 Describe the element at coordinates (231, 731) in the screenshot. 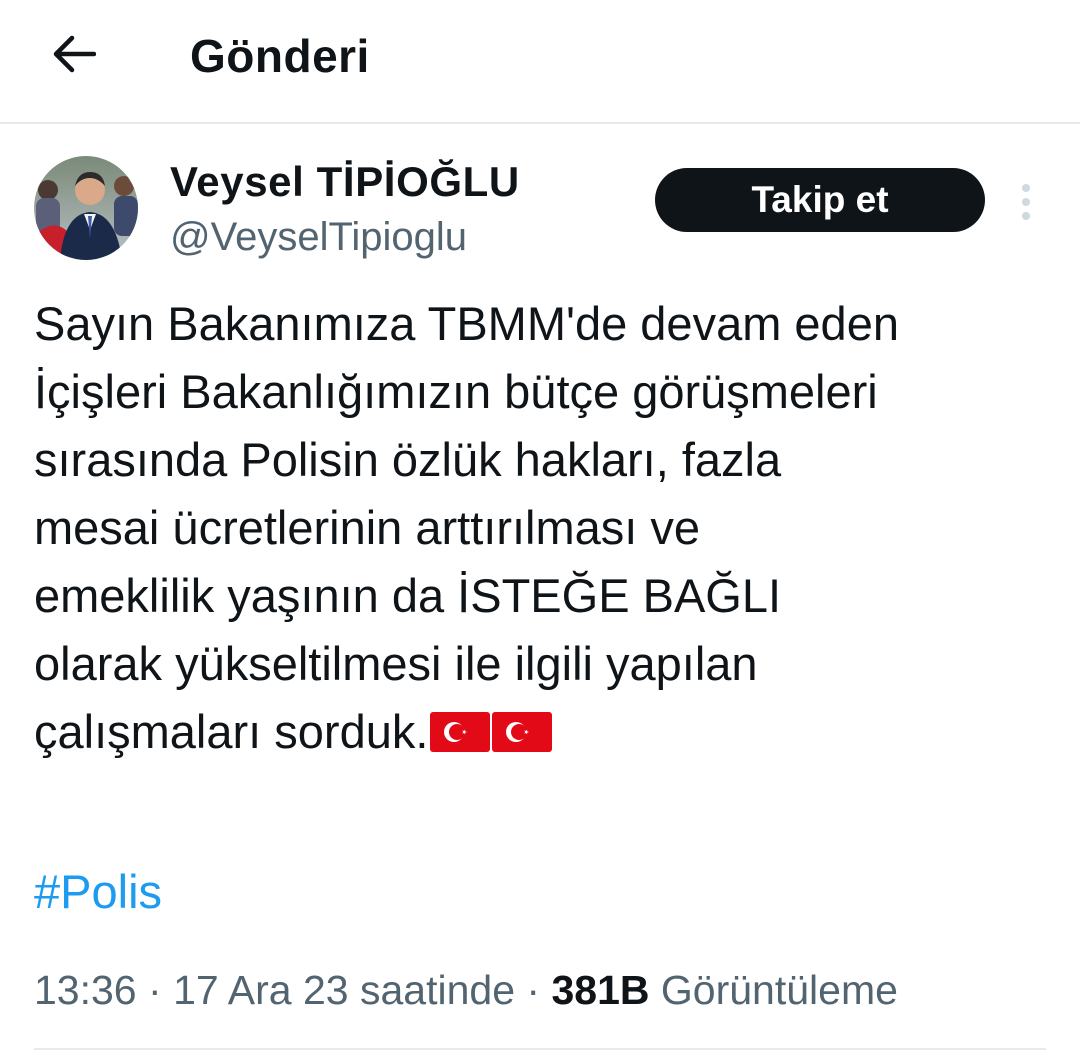

I see `tweet-text-segment: çalışmaları sorduk.` at that location.